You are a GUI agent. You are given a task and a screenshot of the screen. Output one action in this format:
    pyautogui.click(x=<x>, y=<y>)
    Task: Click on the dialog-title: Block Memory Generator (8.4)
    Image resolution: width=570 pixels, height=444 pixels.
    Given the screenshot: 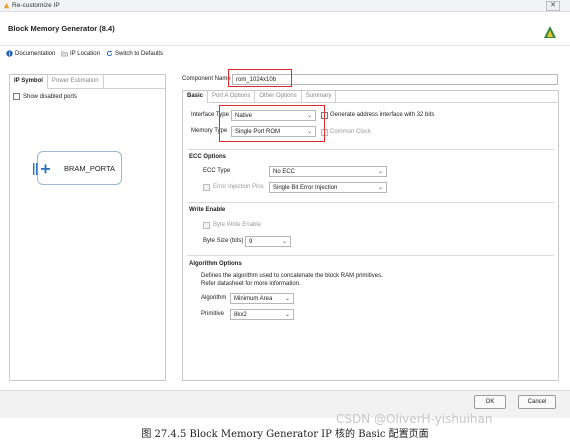 What is the action you would take?
    pyautogui.click(x=61, y=28)
    